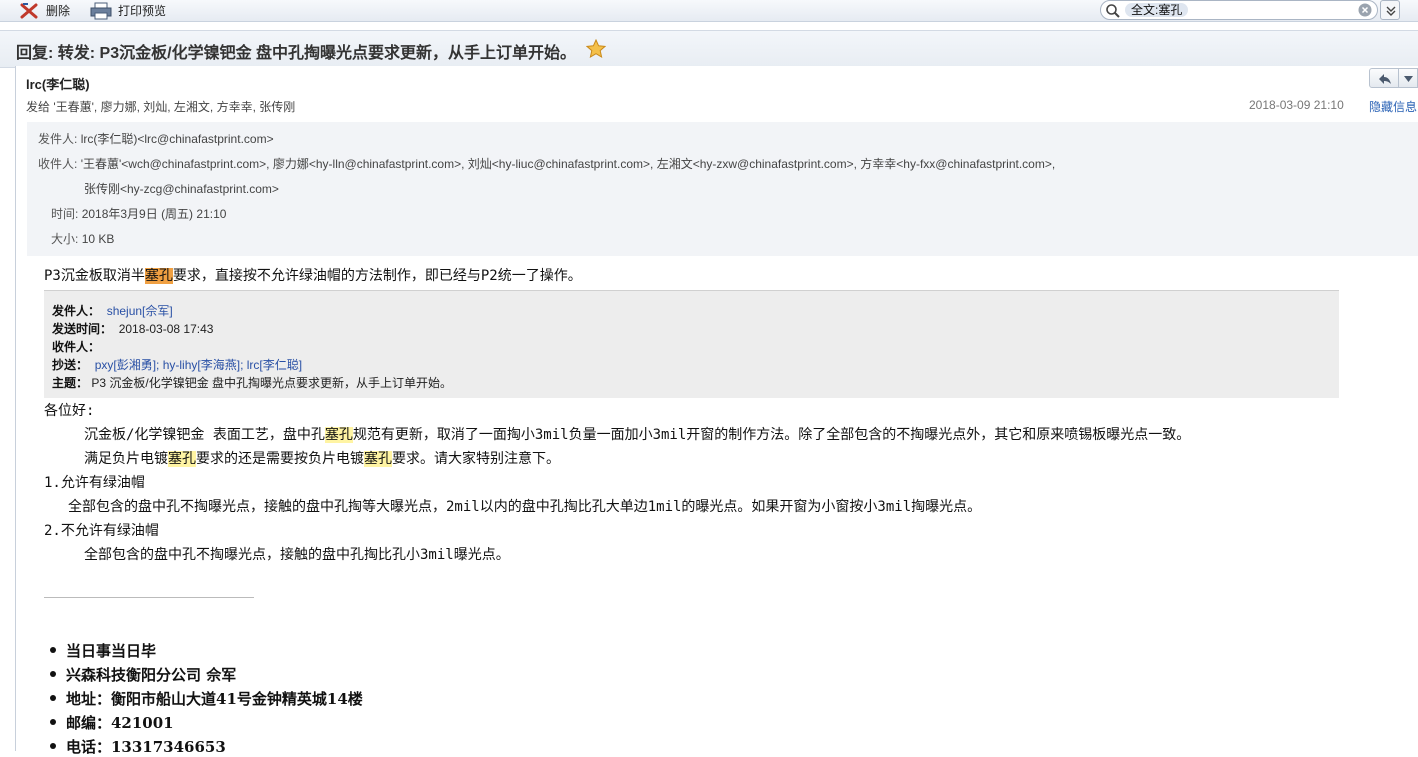 The image size is (1418, 757). I want to click on intro-line: P3沉金板取消半塞孔要求，直接按不允许绿油帽的方法制作，即已经与P2统一了操作。, so click(313, 275).